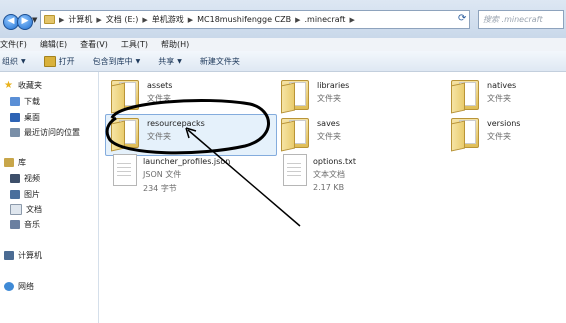 The image size is (566, 323). What do you see at coordinates (26, 286) in the screenshot?
I see `sidebar-section-label: 网络` at bounding box center [26, 286].